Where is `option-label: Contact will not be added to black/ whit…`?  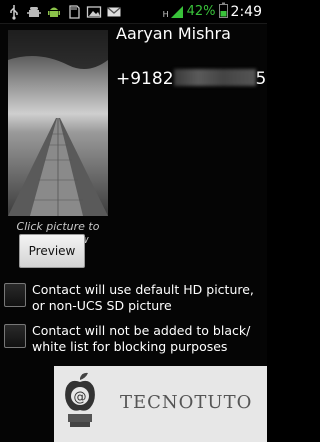 option-label: Contact will not be added to black/ whit… is located at coordinates (141, 338).